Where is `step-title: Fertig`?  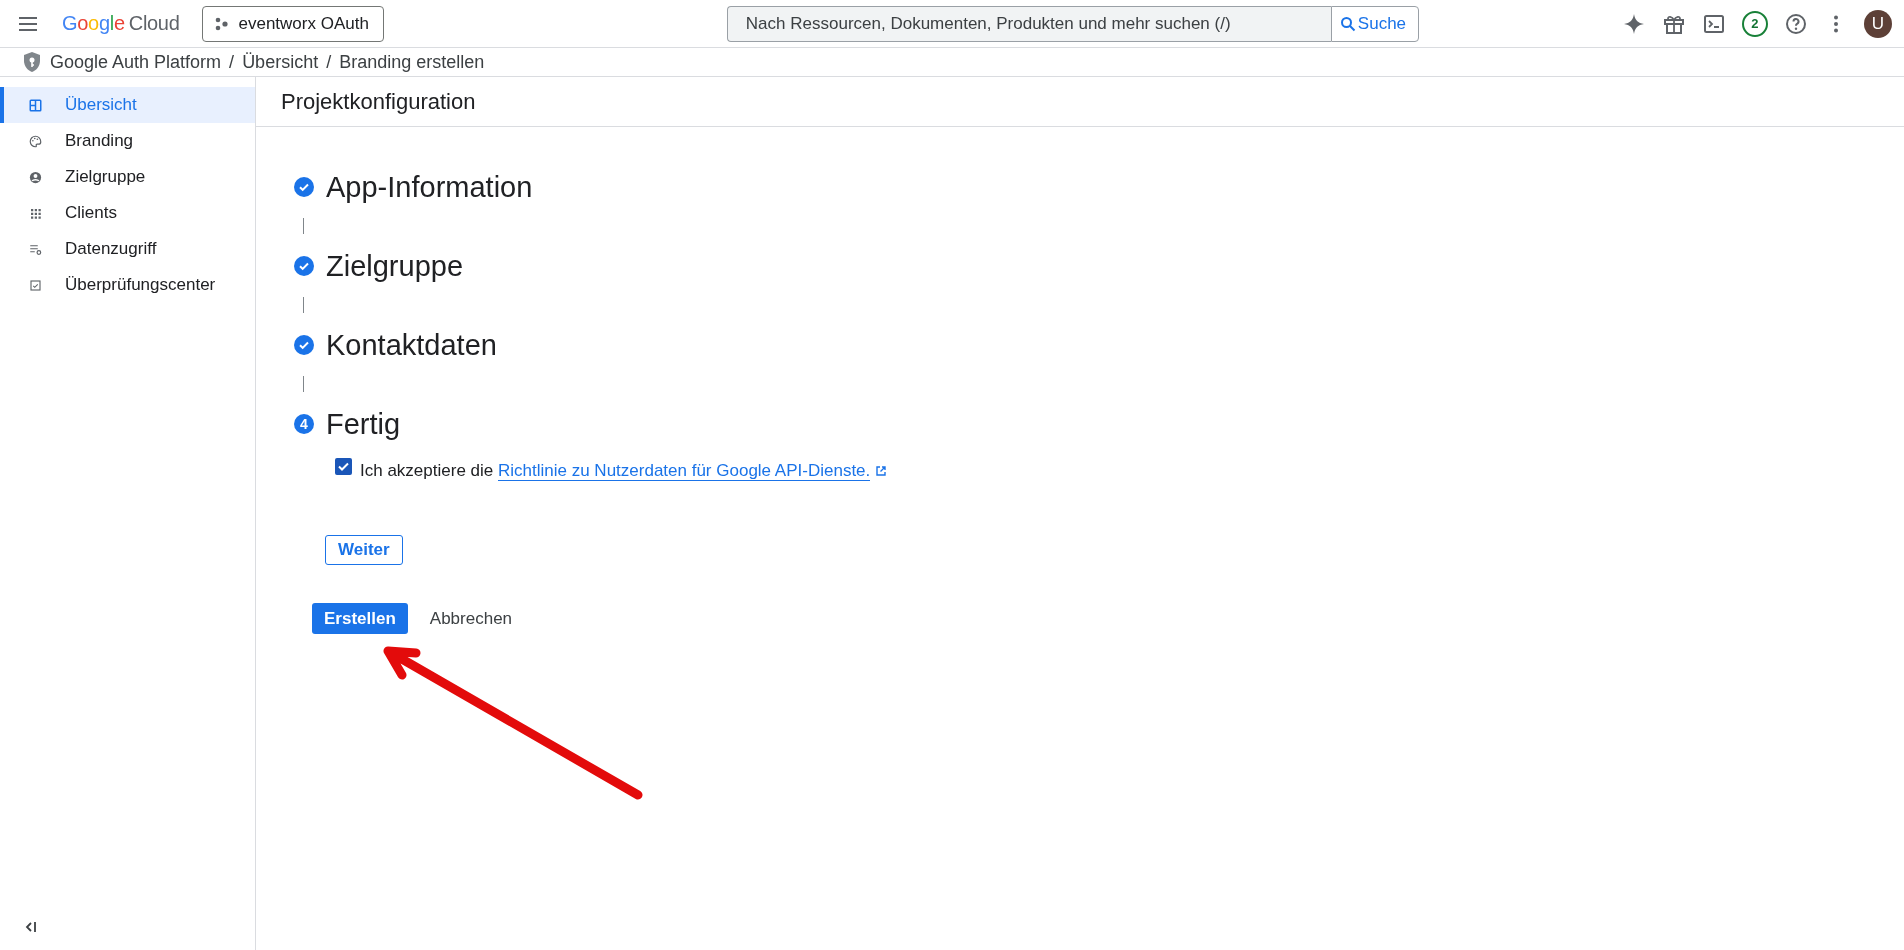 step-title: Fertig is located at coordinates (363, 424).